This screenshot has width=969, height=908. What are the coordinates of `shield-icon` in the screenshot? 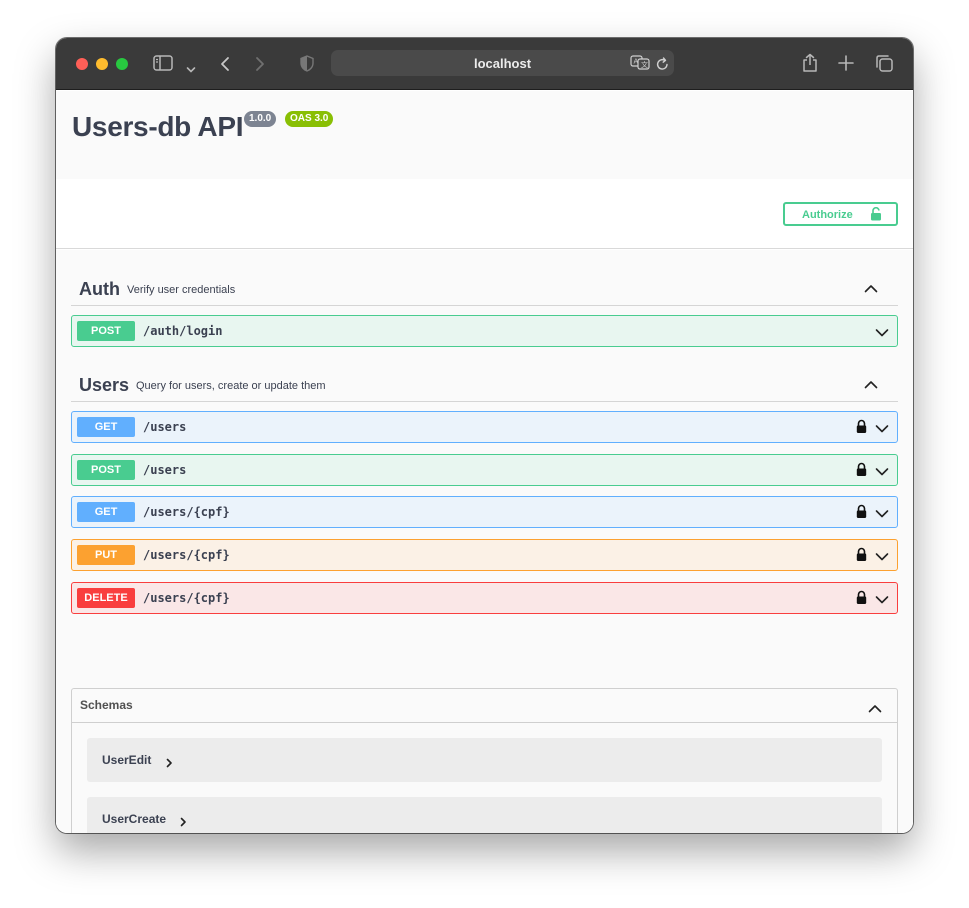 It's located at (307, 65).